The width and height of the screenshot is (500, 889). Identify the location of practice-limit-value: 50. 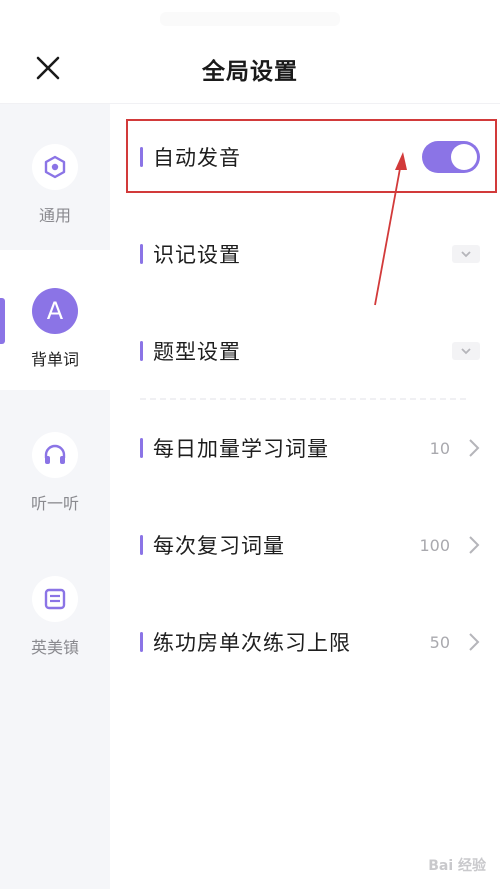
(439, 642).